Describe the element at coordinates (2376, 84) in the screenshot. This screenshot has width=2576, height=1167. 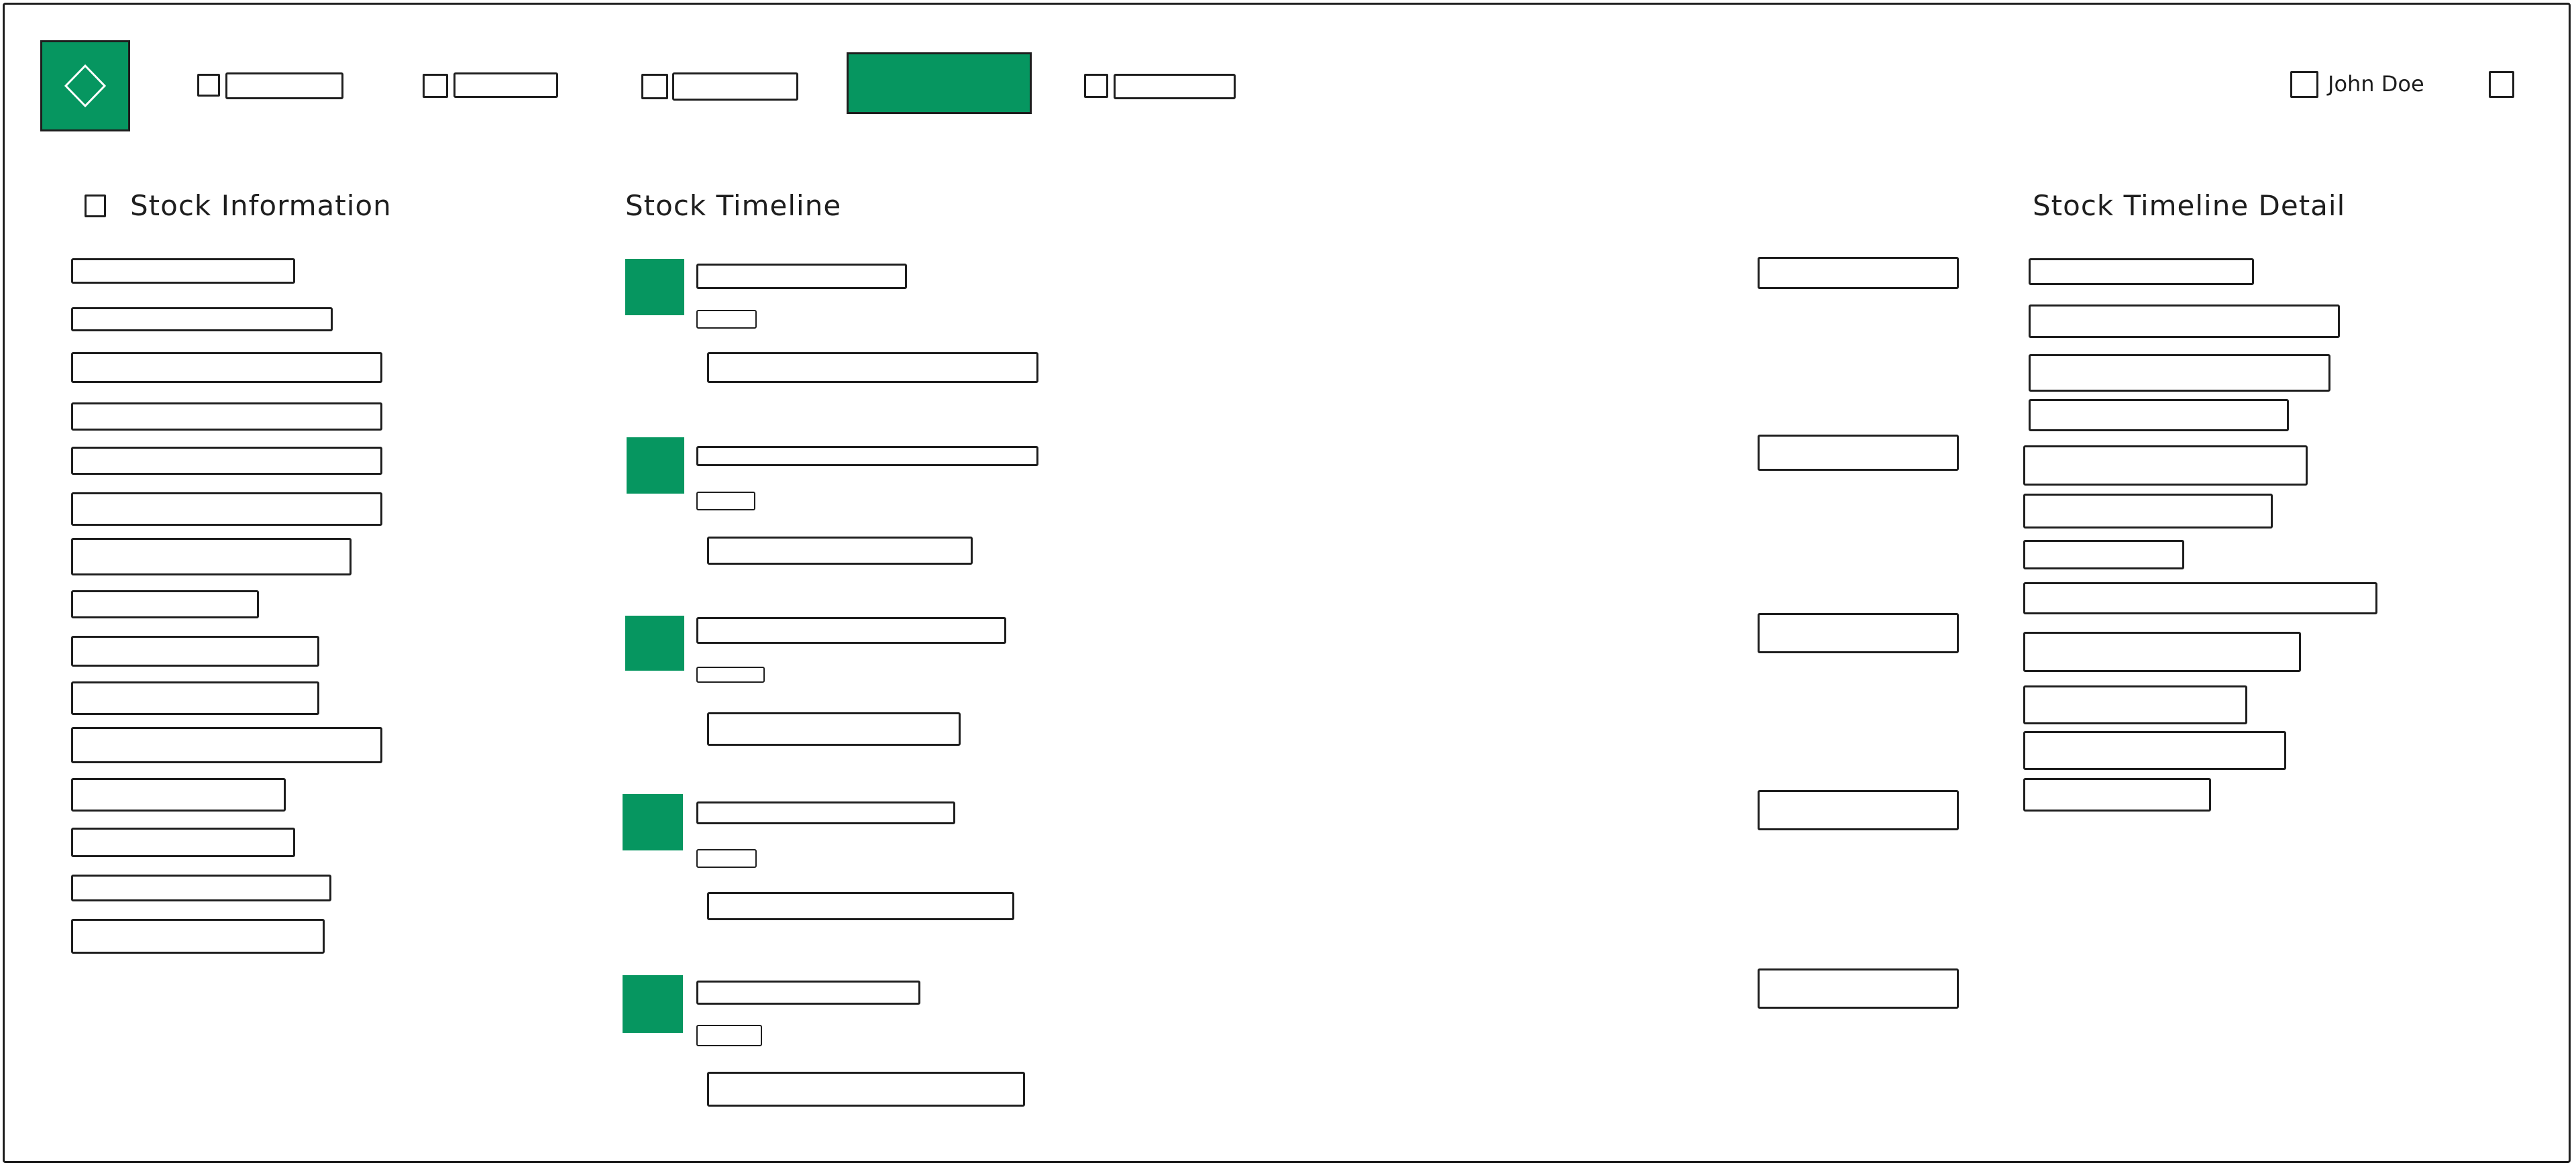
I see `user-name: John Doe` at that location.